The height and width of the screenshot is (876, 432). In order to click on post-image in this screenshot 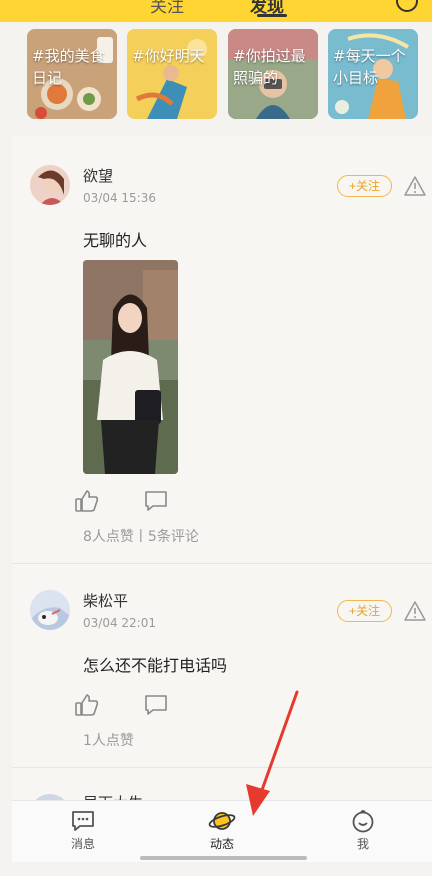, I will do `click(130, 367)`.